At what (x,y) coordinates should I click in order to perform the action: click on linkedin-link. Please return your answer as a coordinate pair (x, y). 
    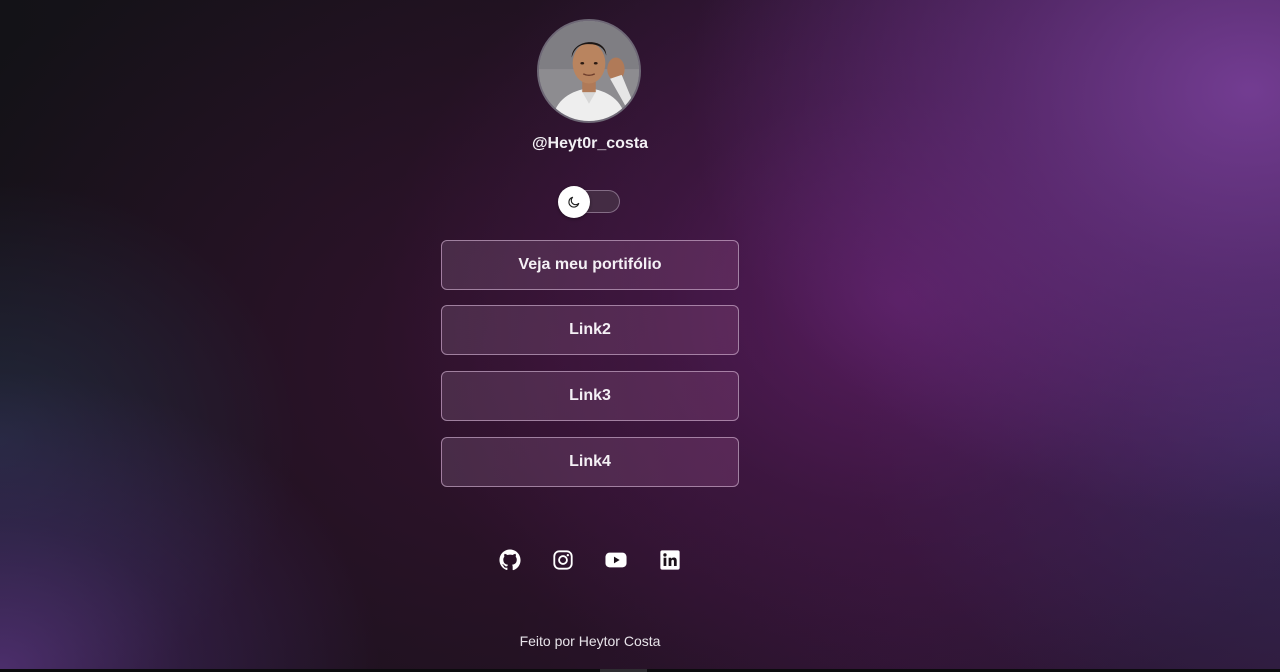
    Looking at the image, I should click on (670, 560).